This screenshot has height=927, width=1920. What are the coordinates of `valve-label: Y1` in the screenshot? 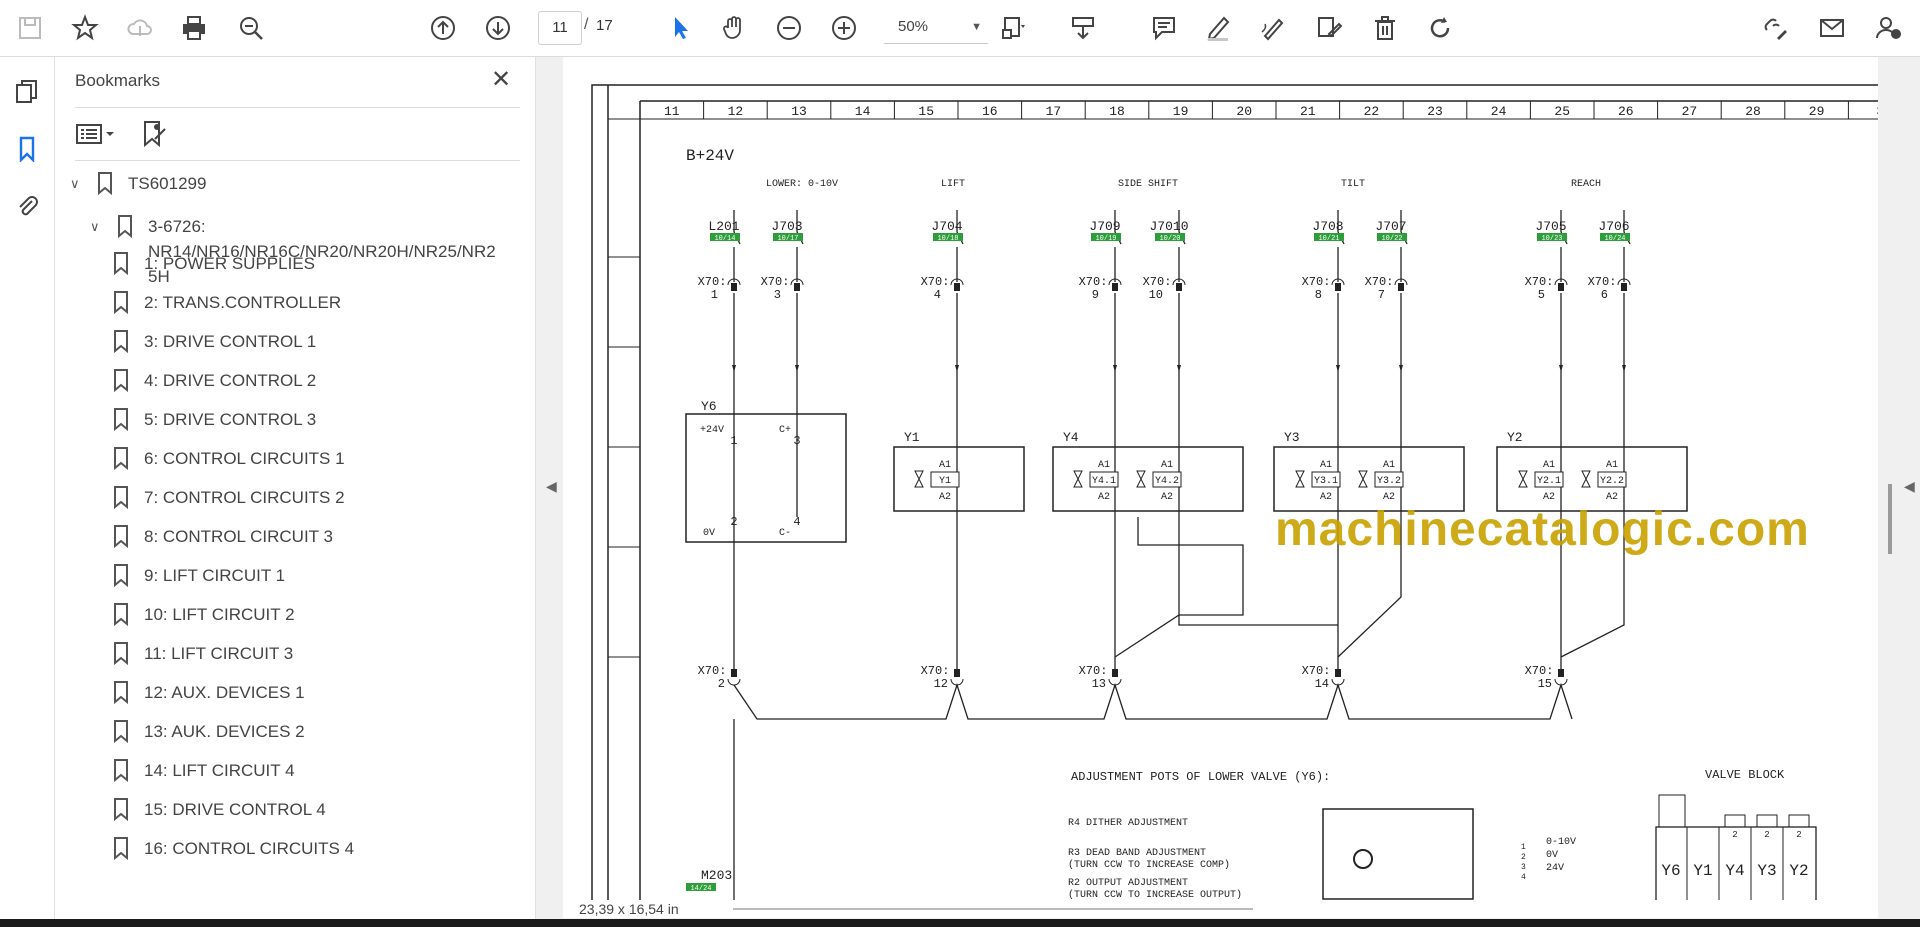 It's located at (912, 437).